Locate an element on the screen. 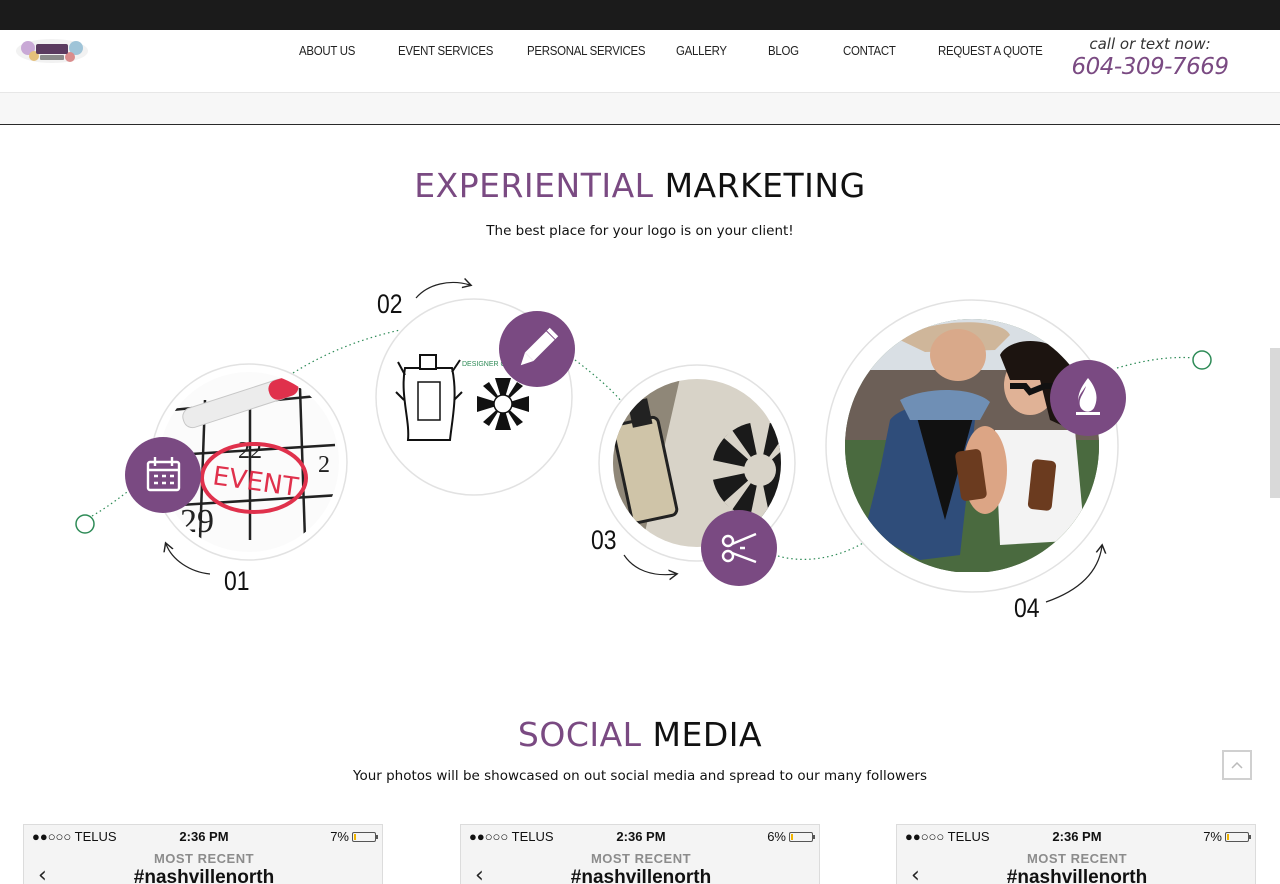 The width and height of the screenshot is (1280, 884). social-media-title: SOCIAL MEDIA is located at coordinates (640, 734).